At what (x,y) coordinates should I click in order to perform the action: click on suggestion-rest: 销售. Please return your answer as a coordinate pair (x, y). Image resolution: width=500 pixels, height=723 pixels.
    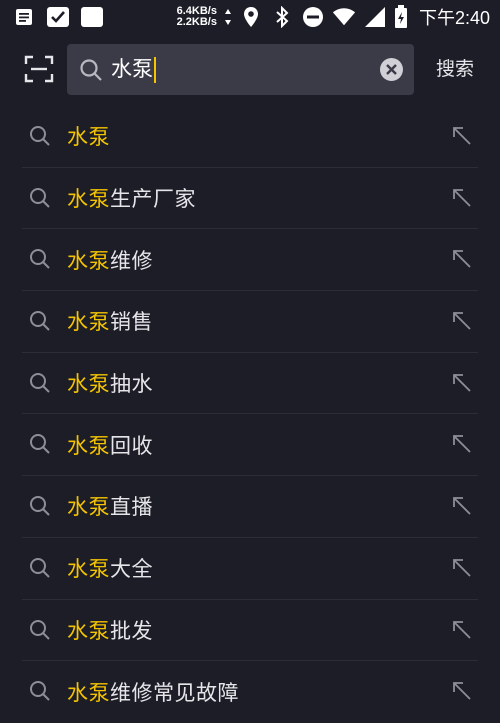
    Looking at the image, I should click on (131, 322).